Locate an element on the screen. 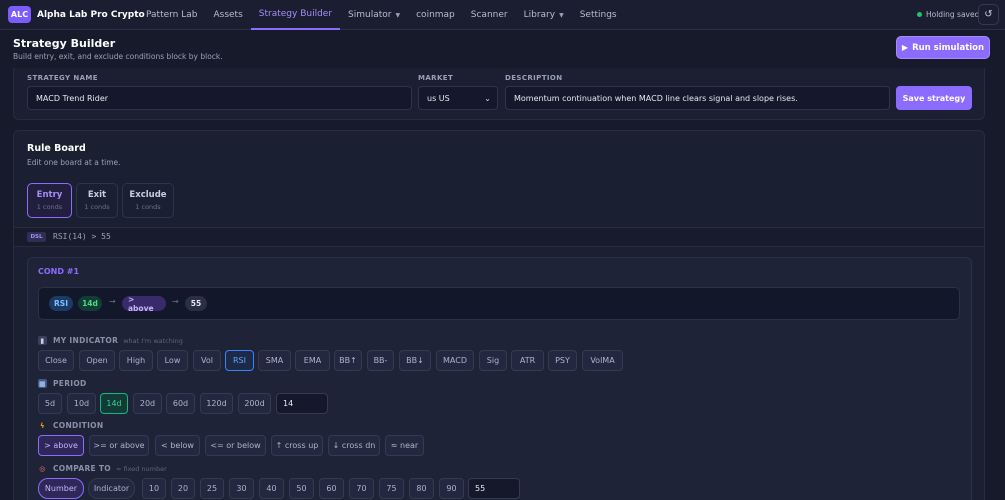  number-chip-20: 20 is located at coordinates (183, 488).